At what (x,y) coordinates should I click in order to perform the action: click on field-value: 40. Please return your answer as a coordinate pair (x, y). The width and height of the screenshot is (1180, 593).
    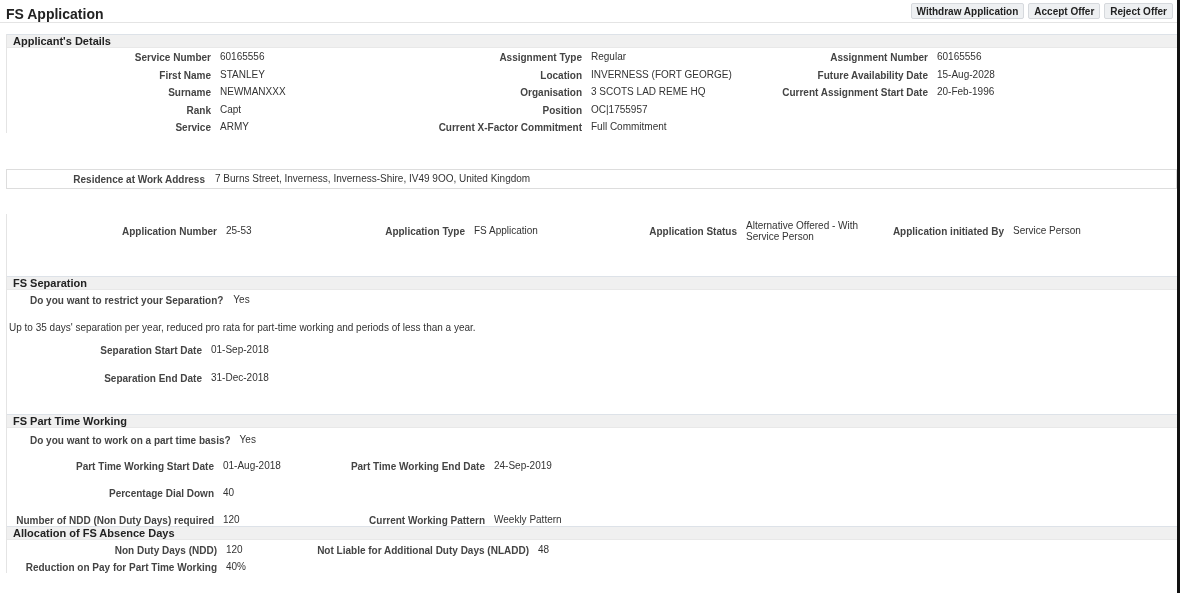
    Looking at the image, I should click on (229, 493).